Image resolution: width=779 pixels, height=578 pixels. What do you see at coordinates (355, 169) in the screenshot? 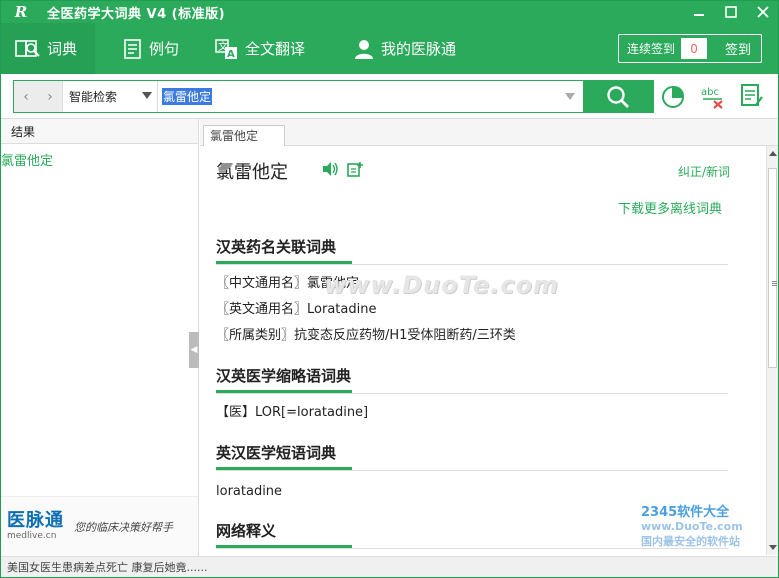
I see `add-note-icon` at bounding box center [355, 169].